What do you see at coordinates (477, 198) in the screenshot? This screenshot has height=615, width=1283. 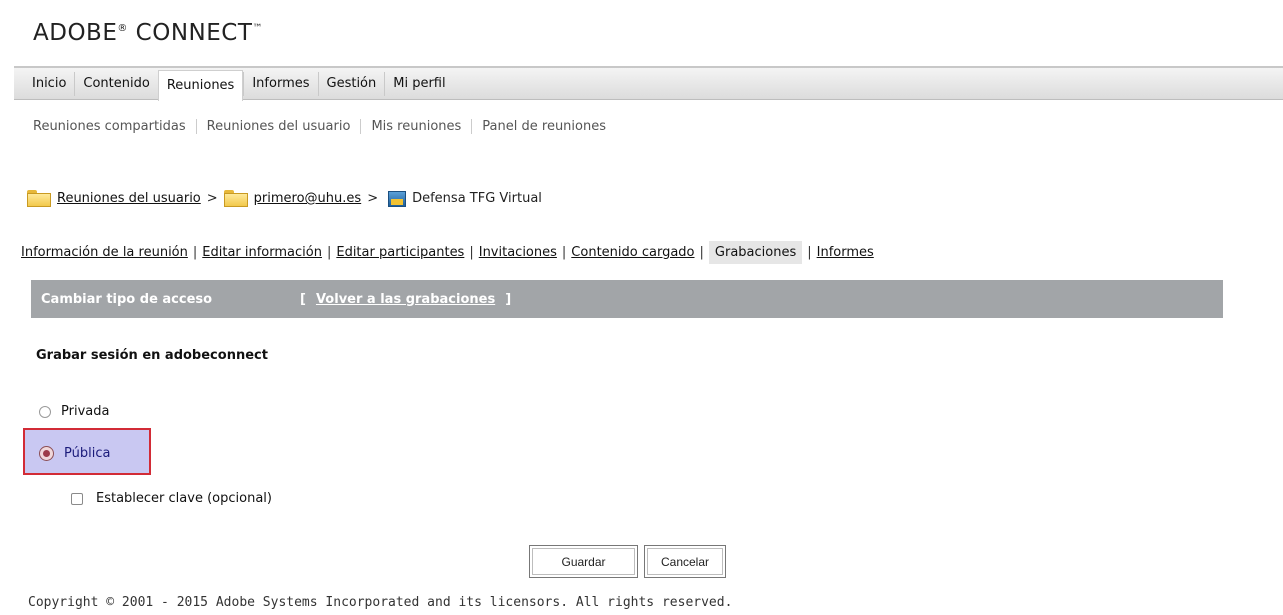 I see `breadcrumb-meeting-name: Defensa TFG Virtual` at bounding box center [477, 198].